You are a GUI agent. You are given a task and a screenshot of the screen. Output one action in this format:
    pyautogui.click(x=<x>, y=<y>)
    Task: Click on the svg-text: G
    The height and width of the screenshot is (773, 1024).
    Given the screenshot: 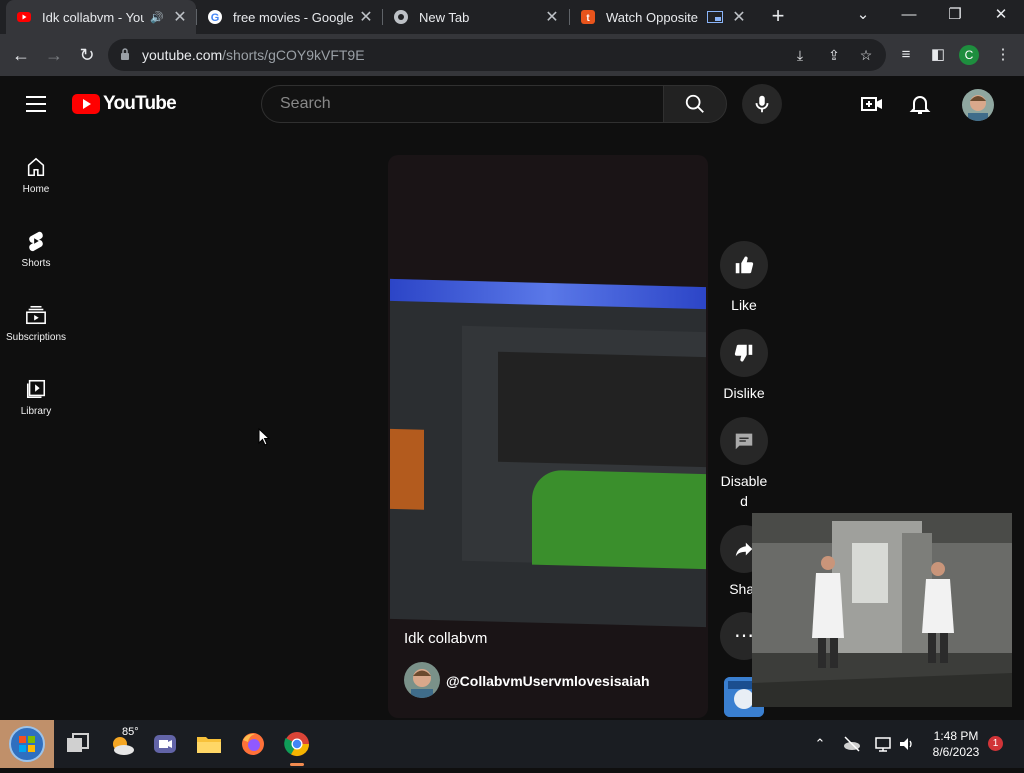 What is the action you would take?
    pyautogui.click(x=215, y=18)
    